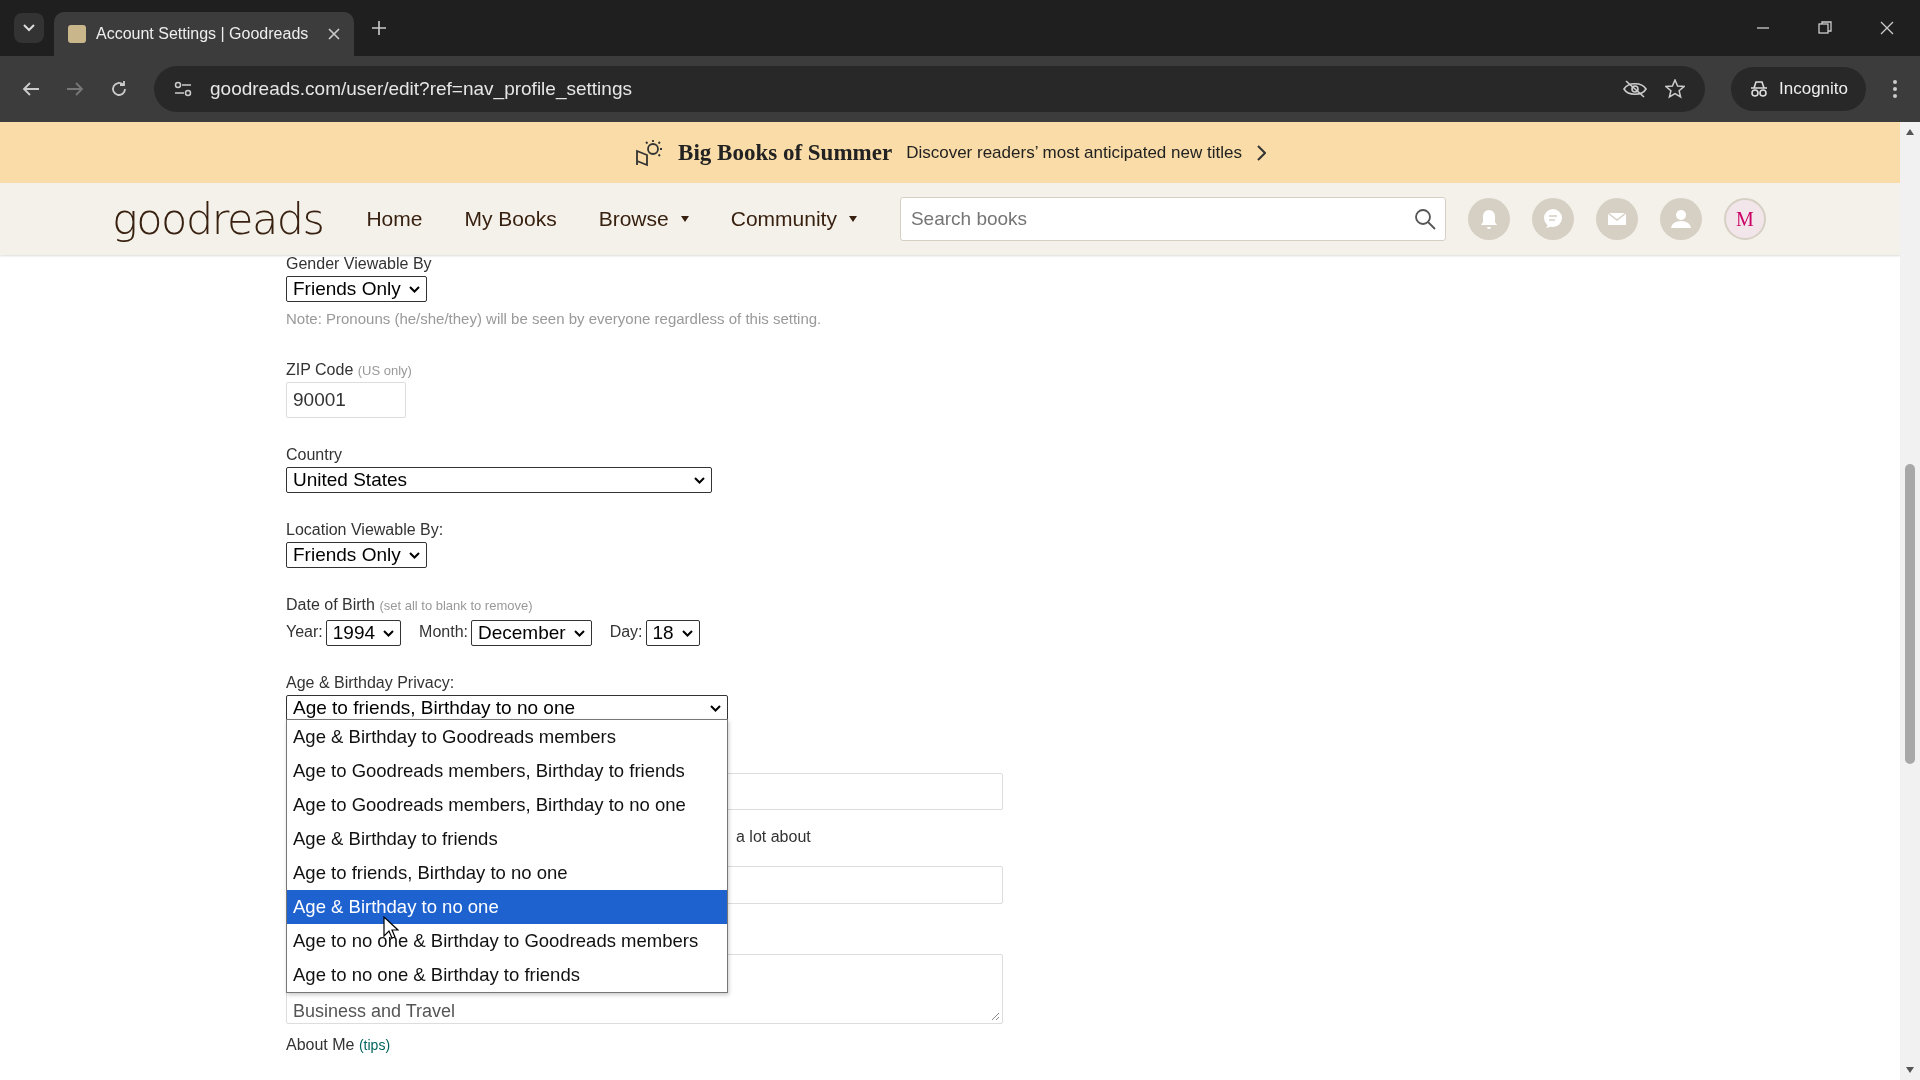 The height and width of the screenshot is (1080, 1920). I want to click on tab-title: Account Settings | Goodreads, so click(203, 34).